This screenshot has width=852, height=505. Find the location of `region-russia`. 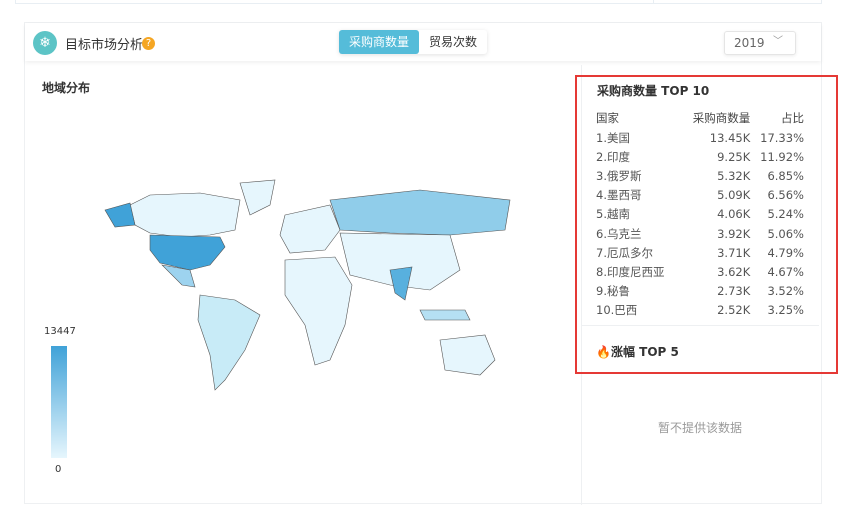

region-russia is located at coordinates (420, 212).